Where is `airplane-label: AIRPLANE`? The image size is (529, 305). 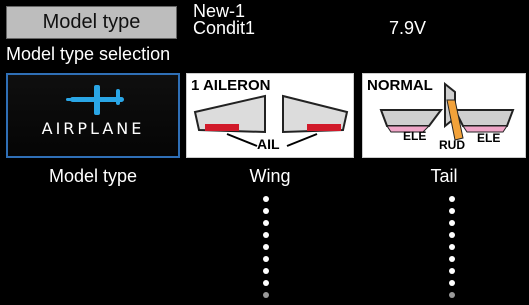 airplane-label: AIRPLANE is located at coordinates (93, 128).